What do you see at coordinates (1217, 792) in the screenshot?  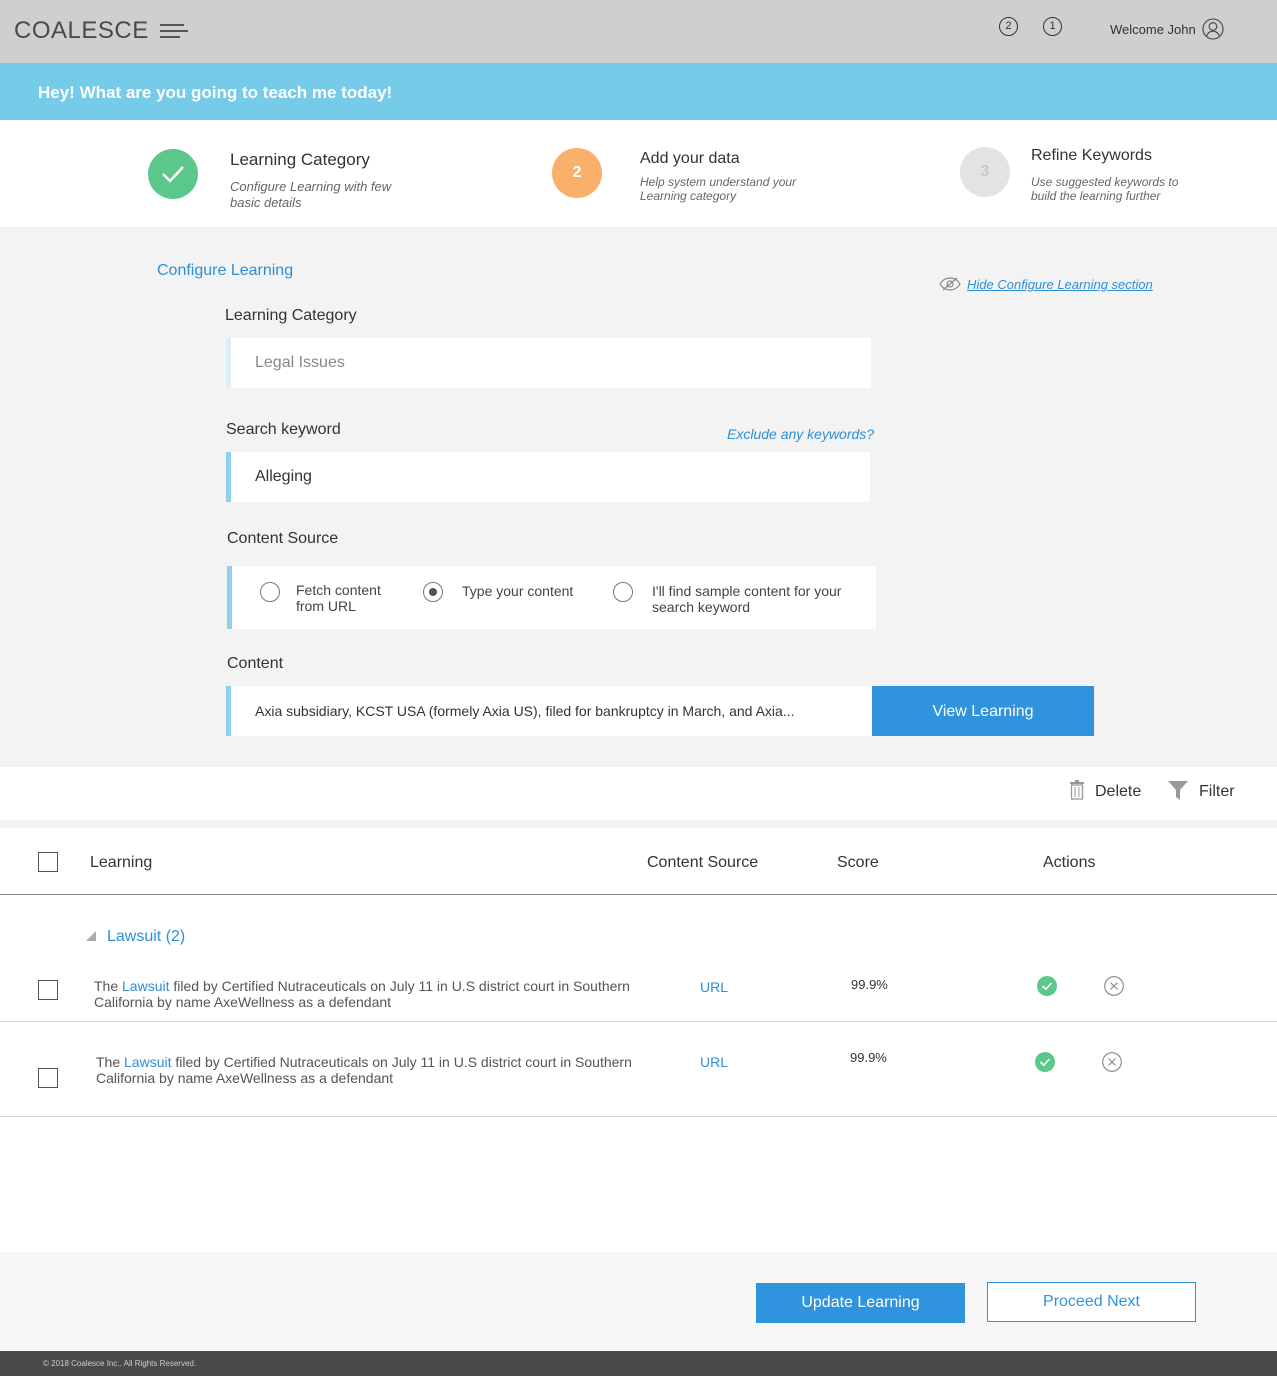 I see `filter-button: Filter` at bounding box center [1217, 792].